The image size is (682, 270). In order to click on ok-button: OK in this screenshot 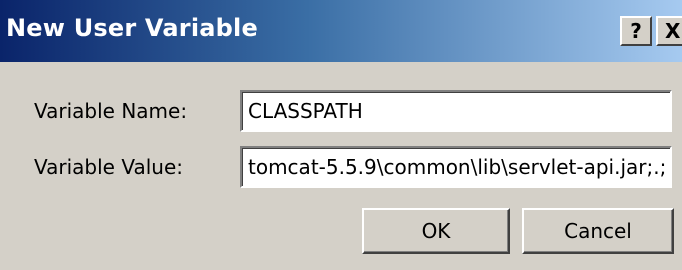, I will do `click(436, 231)`.